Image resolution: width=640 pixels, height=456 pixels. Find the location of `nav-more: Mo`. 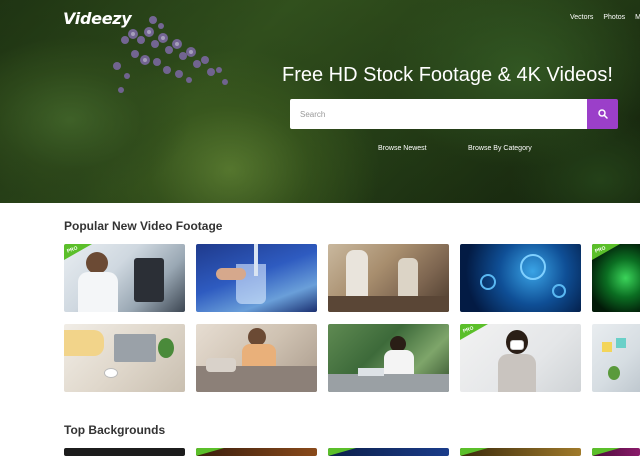

nav-more: Mo is located at coordinates (637, 17).